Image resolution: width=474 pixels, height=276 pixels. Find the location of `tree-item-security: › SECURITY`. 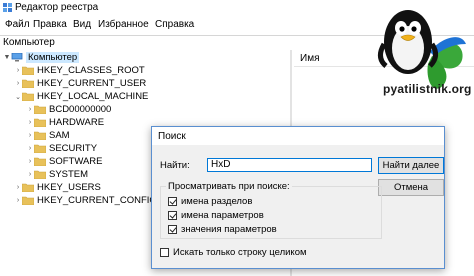

tree-item-security: › SECURITY is located at coordinates (61, 148).